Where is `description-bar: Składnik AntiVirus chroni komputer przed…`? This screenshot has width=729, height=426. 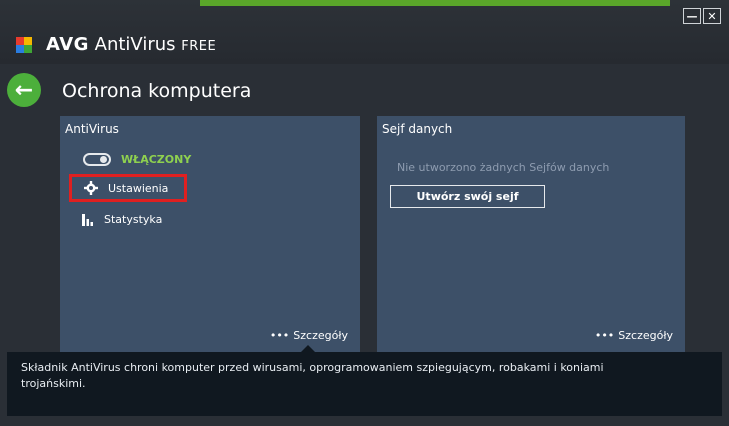
description-bar: Składnik AntiVirus chroni komputer przed… is located at coordinates (364, 384).